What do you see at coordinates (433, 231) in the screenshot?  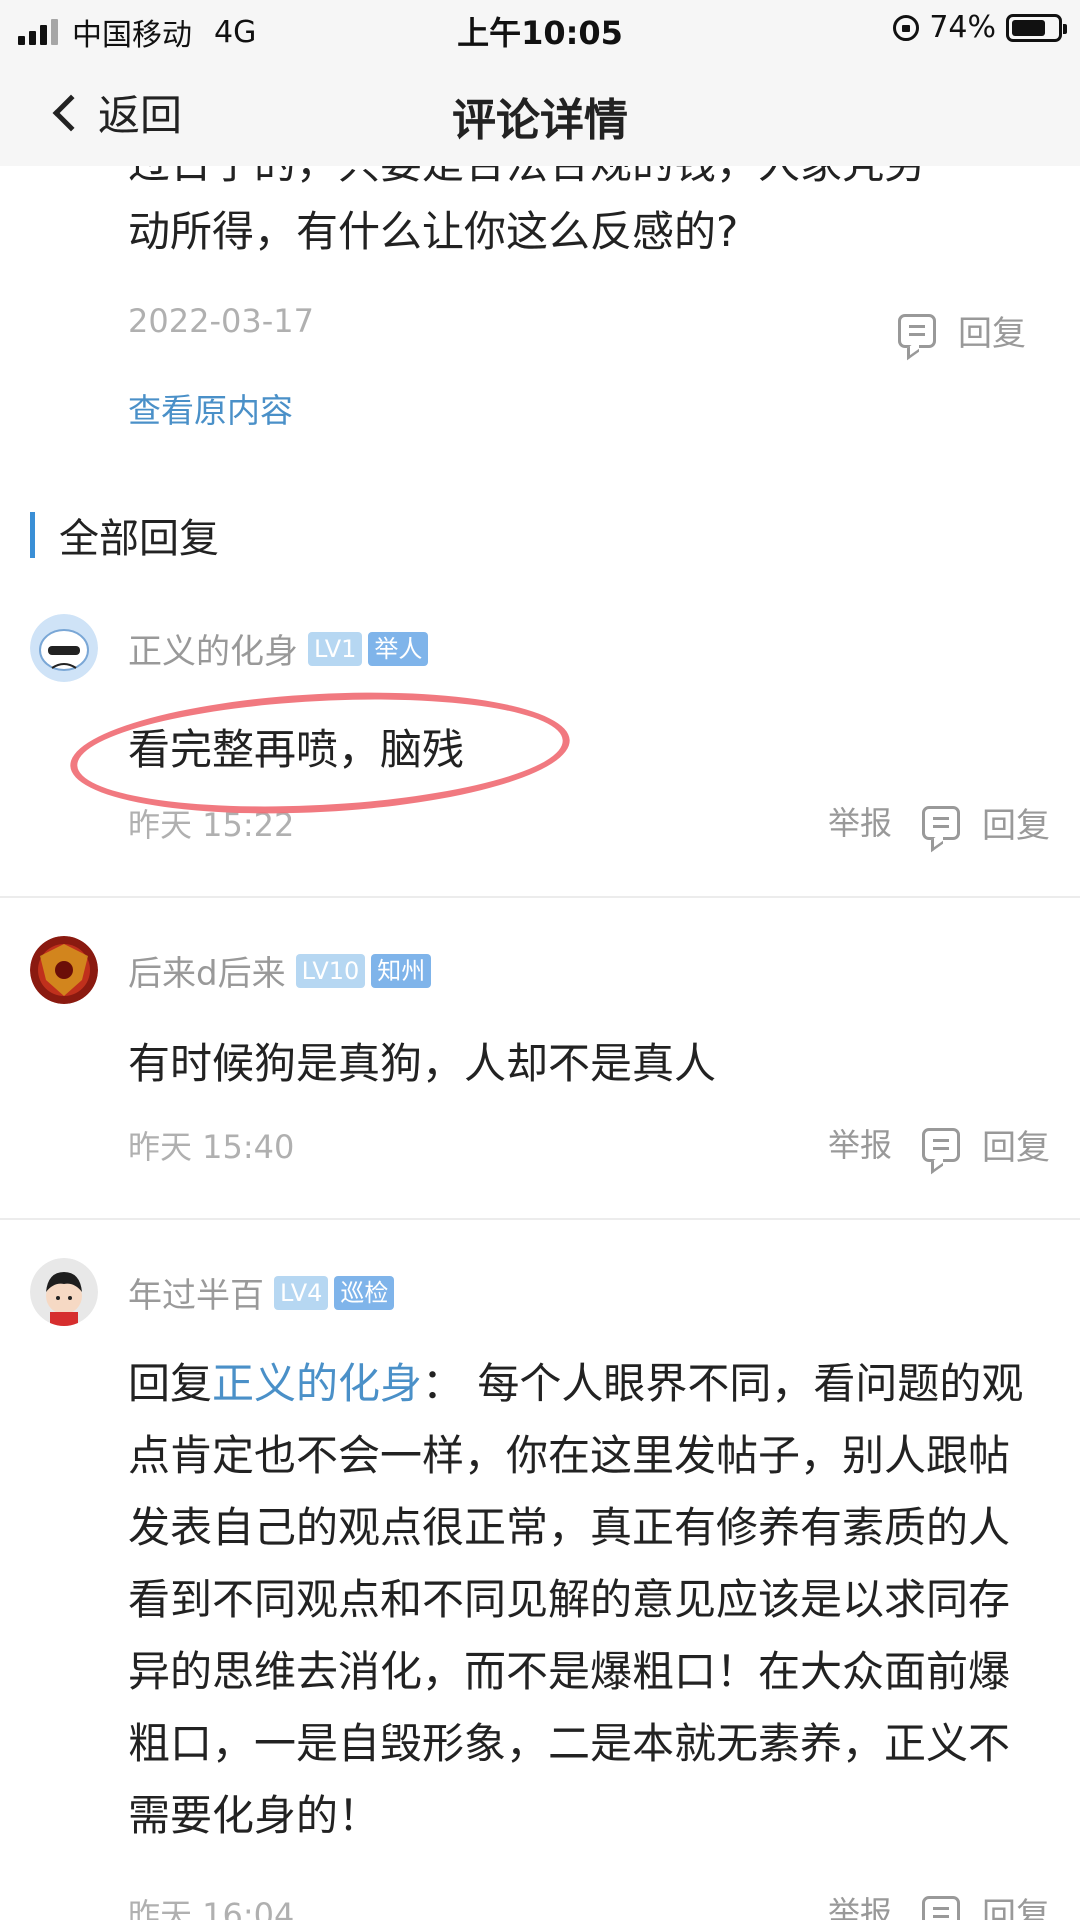 I see `original-text-line: 动所得，有什么让你这么反感的?` at bounding box center [433, 231].